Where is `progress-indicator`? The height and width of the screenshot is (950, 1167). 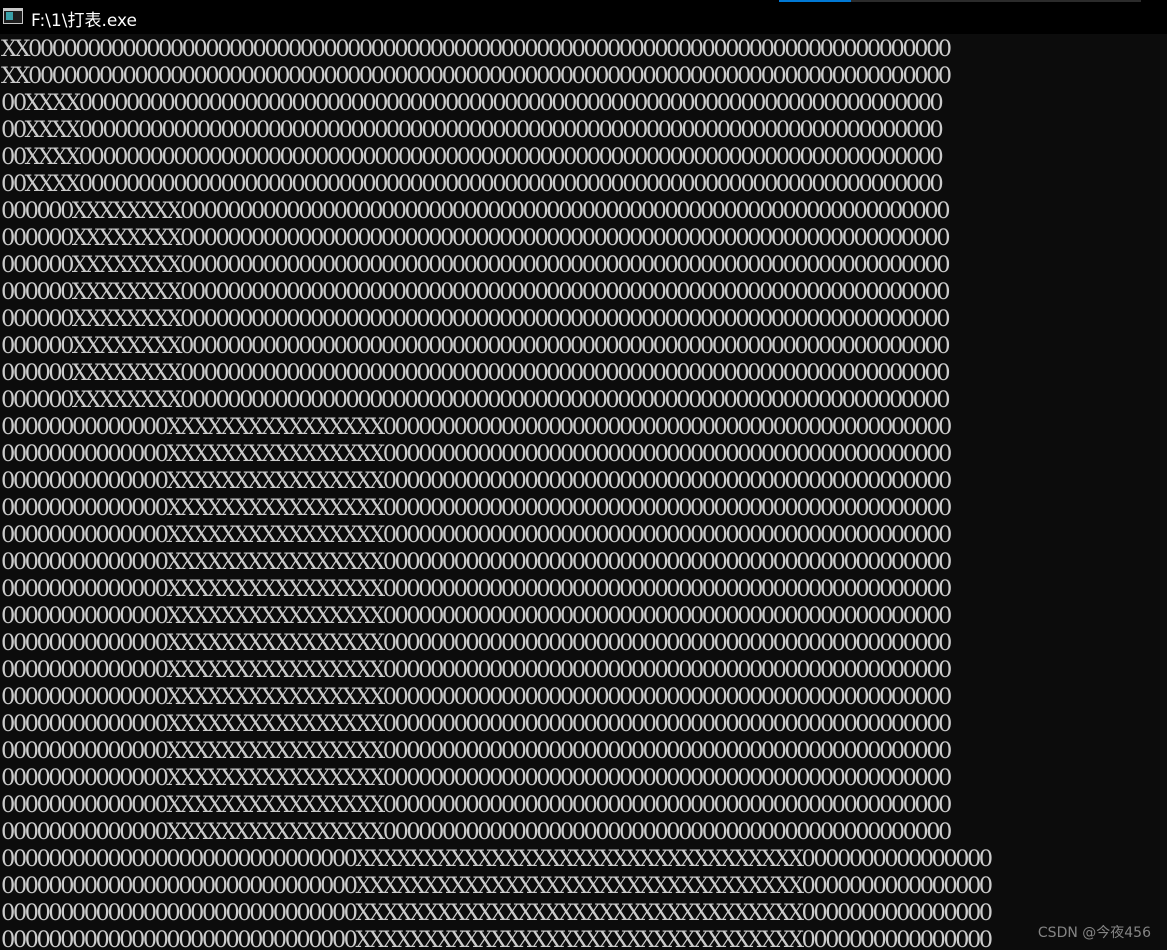 progress-indicator is located at coordinates (815, 1).